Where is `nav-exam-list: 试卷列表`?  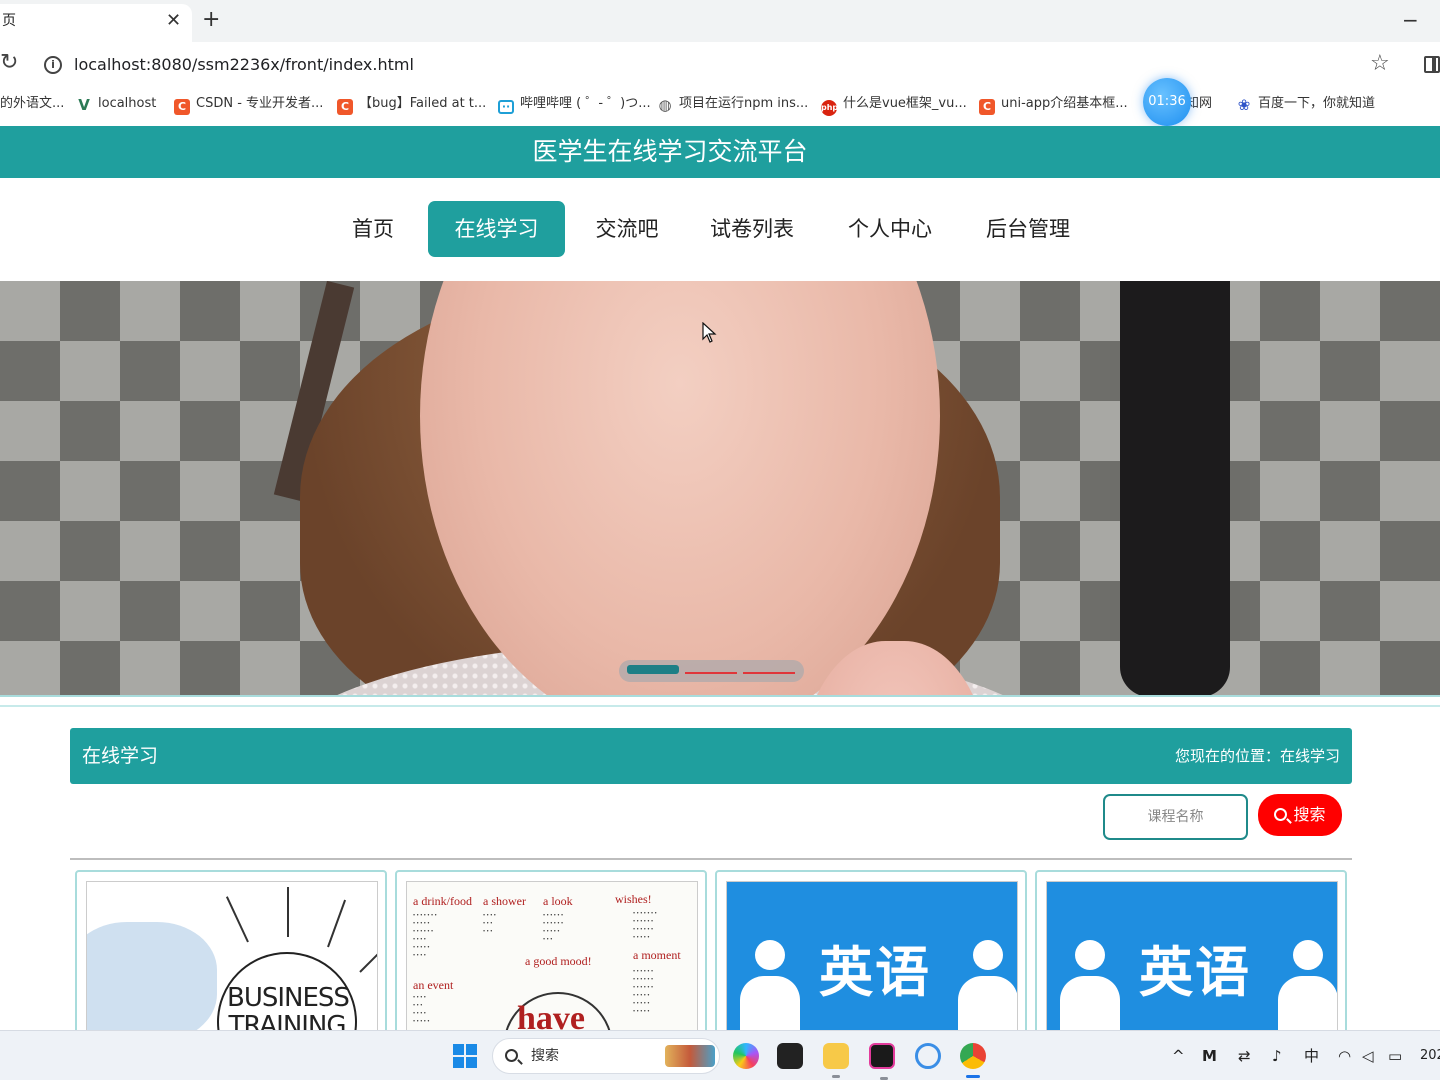
nav-exam-list: 试卷列表 is located at coordinates (752, 229).